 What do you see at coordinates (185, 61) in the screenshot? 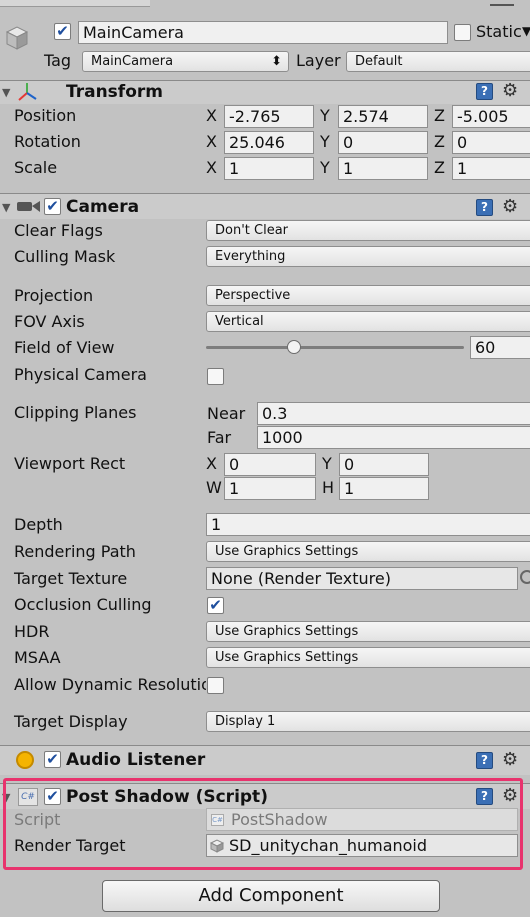
I see `tag-dropdown: MainCamera ⬍` at bounding box center [185, 61].